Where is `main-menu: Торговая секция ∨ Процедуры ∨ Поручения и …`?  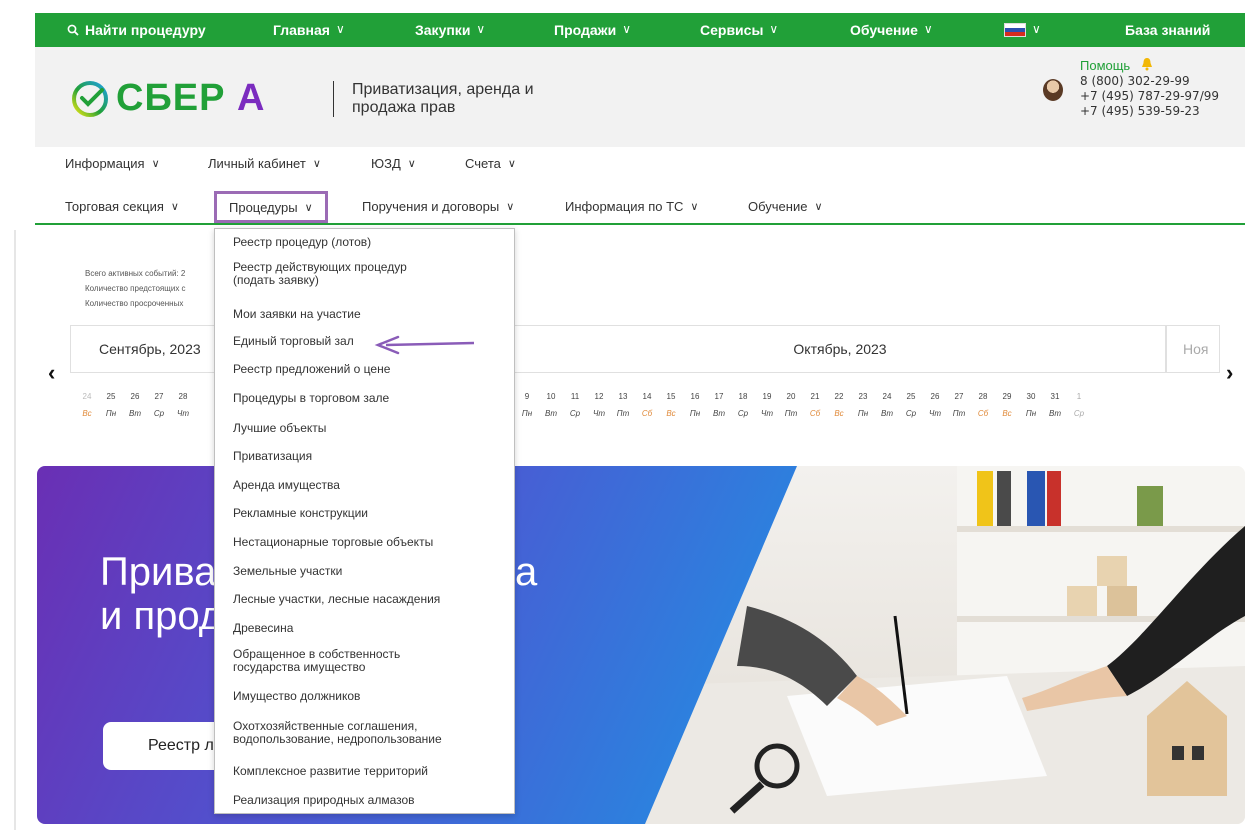
main-menu: Торговая секция ∨ Процедуры ∨ Поручения и … is located at coordinates (640, 207).